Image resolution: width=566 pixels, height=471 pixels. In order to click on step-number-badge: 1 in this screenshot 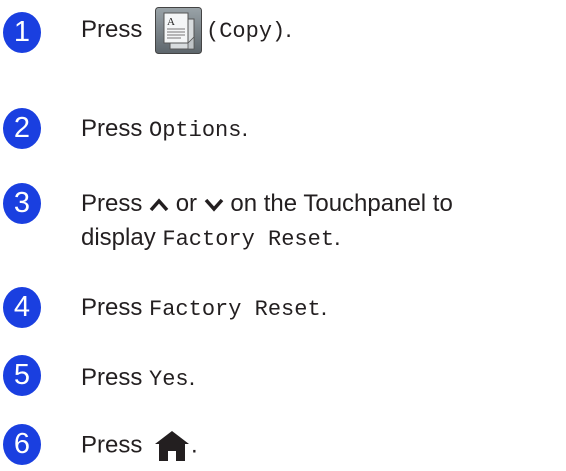, I will do `click(22, 32)`.